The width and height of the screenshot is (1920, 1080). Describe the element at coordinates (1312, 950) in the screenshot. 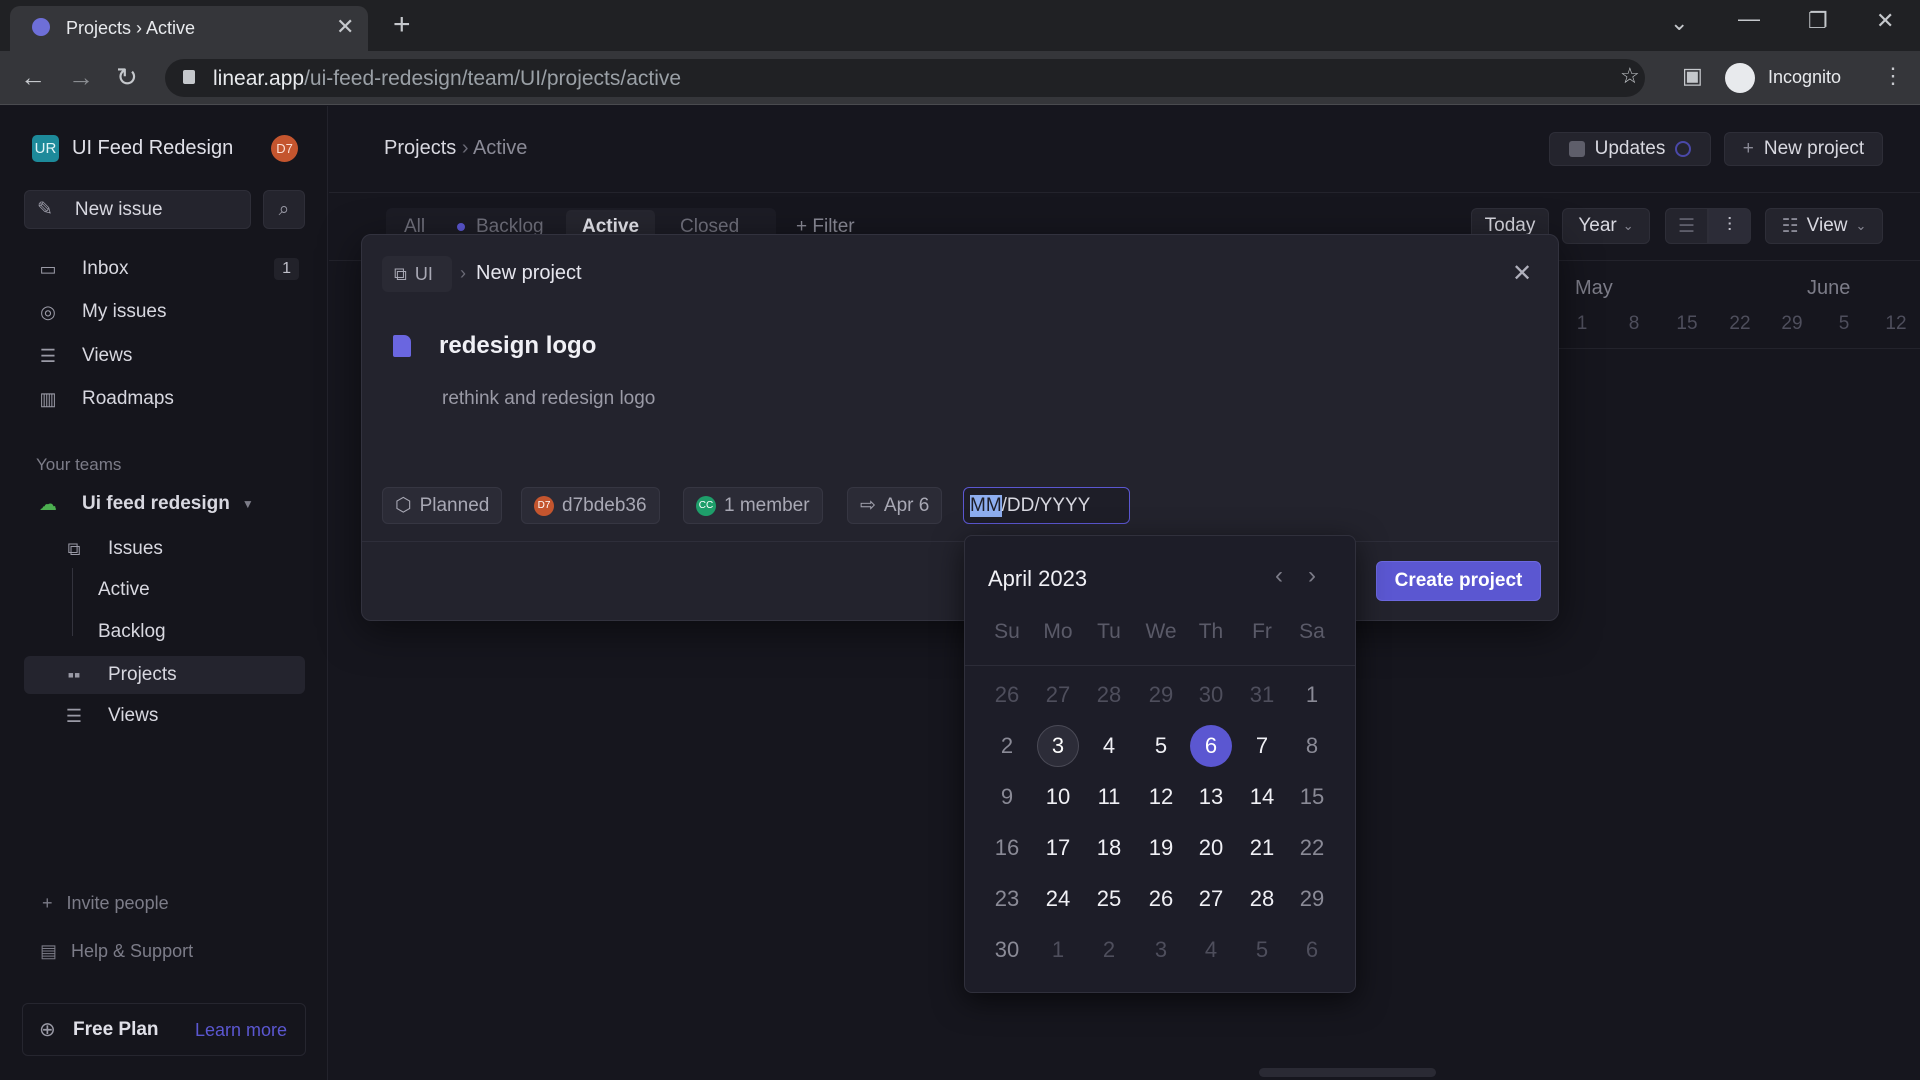

I see `calendar-day: 6` at that location.